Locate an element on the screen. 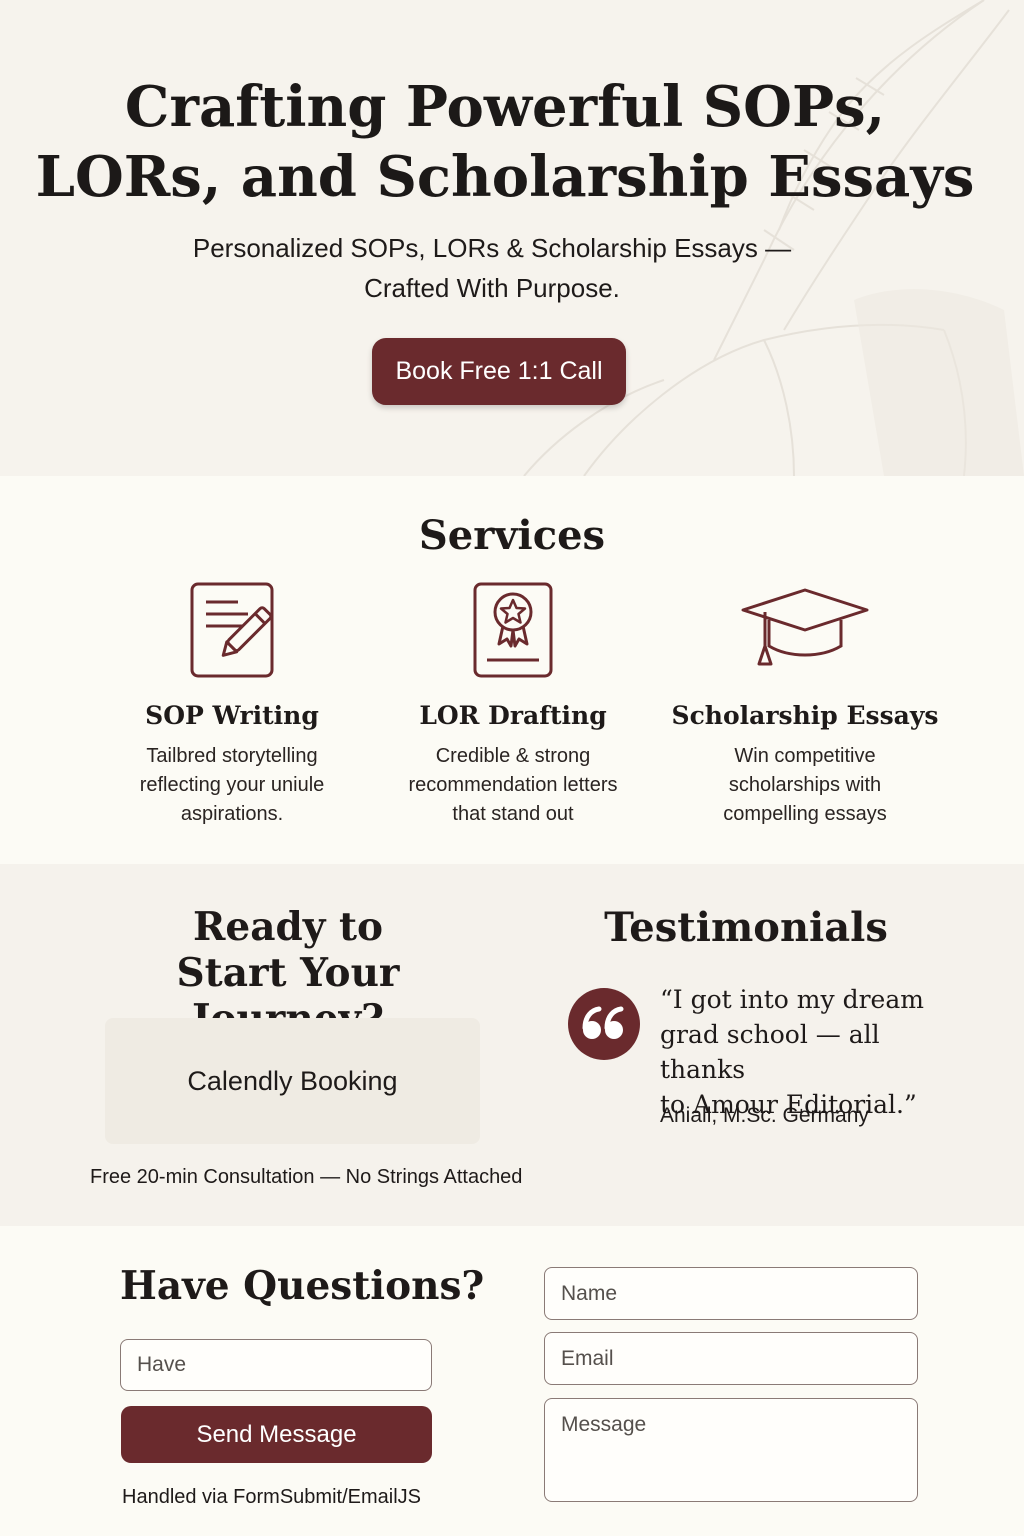 The height and width of the screenshot is (1536, 1024). service-desc-line: Tailbred storytelling is located at coordinates (232, 756).